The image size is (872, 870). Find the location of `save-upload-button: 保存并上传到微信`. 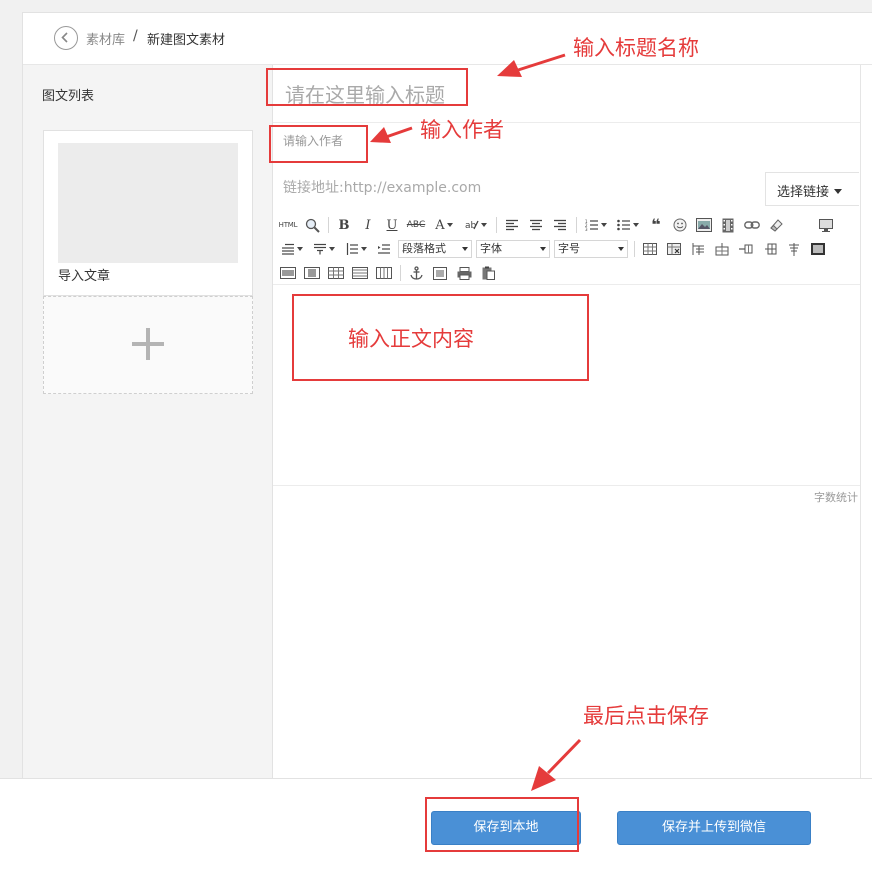

save-upload-button: 保存并上传到微信 is located at coordinates (714, 828).